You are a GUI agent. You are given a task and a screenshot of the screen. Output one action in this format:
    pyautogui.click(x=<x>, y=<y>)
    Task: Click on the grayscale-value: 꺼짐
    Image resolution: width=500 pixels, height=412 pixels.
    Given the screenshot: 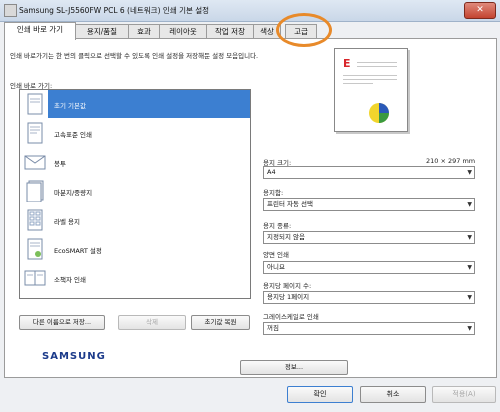 What is the action you would take?
    pyautogui.click(x=273, y=328)
    